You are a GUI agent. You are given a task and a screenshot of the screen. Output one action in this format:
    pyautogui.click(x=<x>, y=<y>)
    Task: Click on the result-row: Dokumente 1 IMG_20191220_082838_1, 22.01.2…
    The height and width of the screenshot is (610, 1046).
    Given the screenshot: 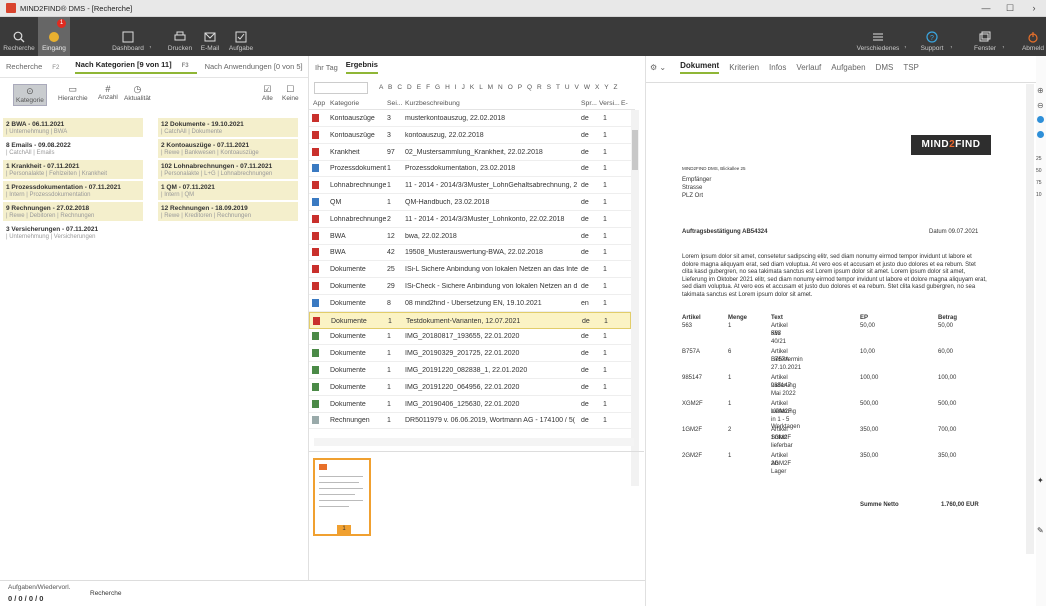 What is the action you would take?
    pyautogui.click(x=470, y=370)
    